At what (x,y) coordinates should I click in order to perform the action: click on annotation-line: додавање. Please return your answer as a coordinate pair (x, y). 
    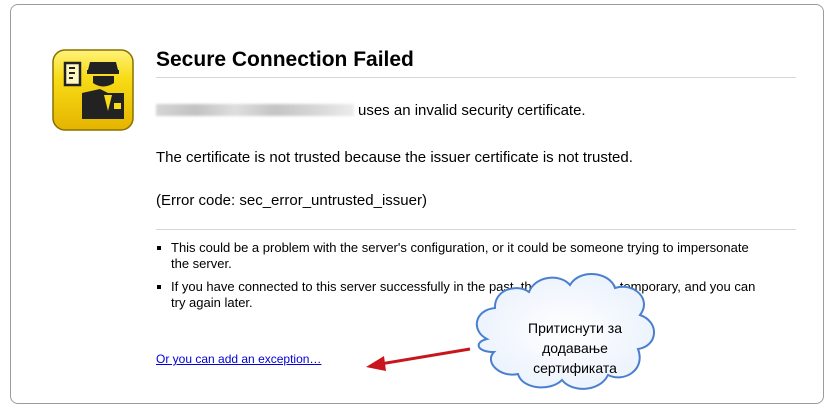
    Looking at the image, I should click on (575, 348).